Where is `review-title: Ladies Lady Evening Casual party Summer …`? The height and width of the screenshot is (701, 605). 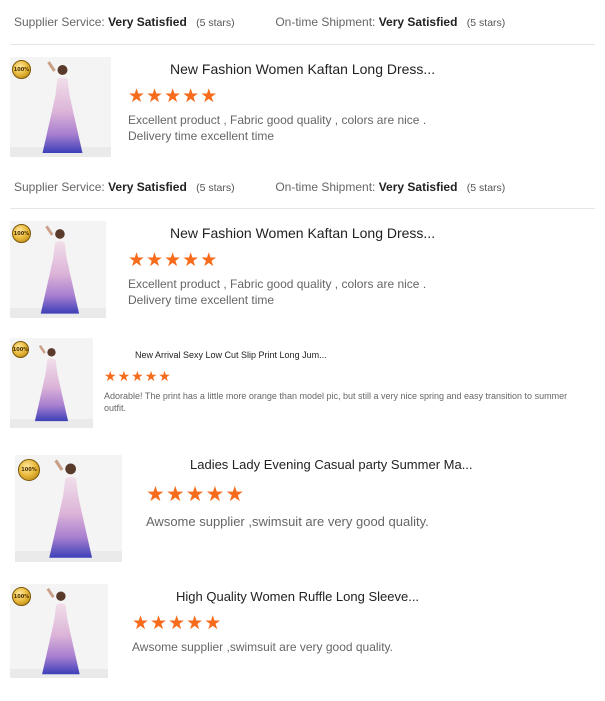 review-title: Ladies Lady Evening Casual party Summer … is located at coordinates (331, 464).